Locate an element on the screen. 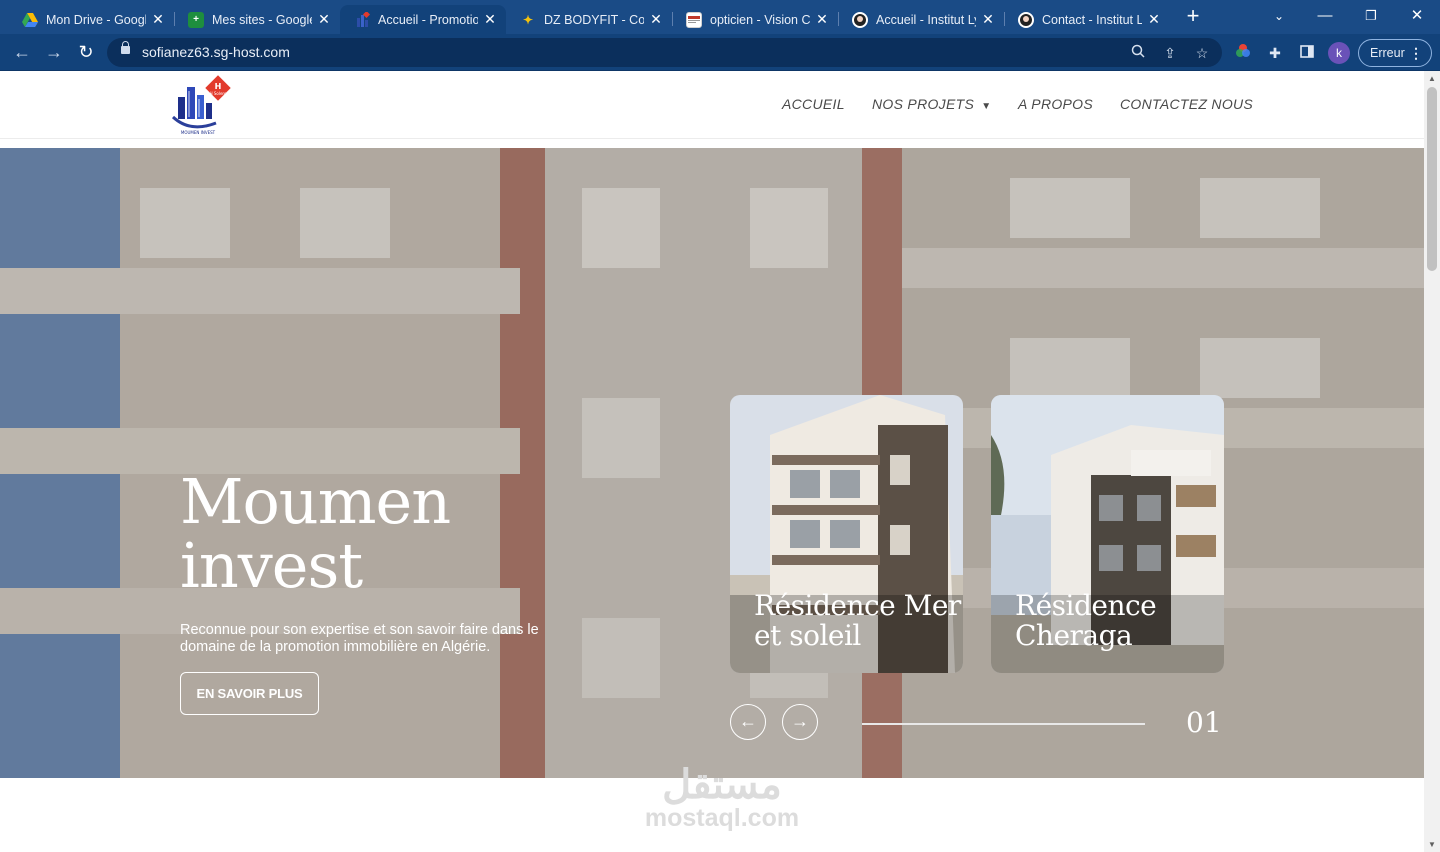  zoom-search-icon is located at coordinates (1138, 53).